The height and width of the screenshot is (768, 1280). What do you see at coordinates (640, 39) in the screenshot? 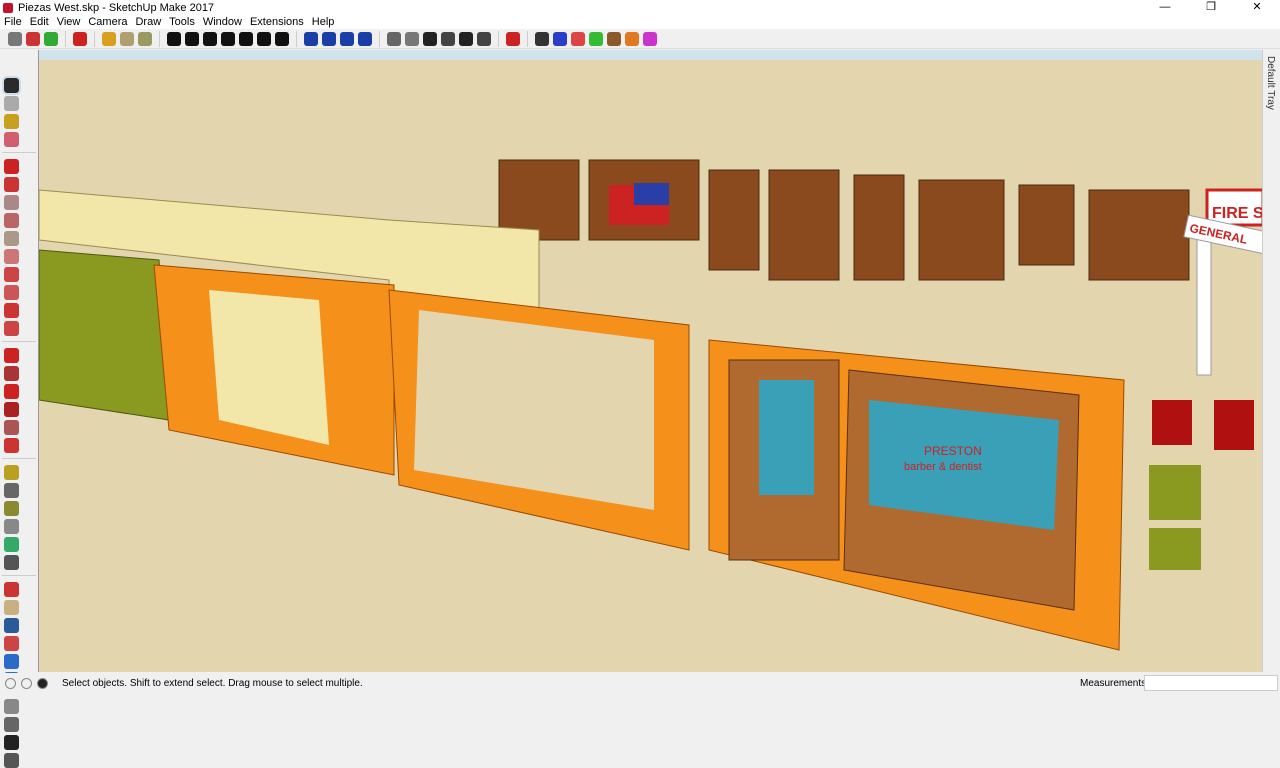
I see `toolbar` at bounding box center [640, 39].